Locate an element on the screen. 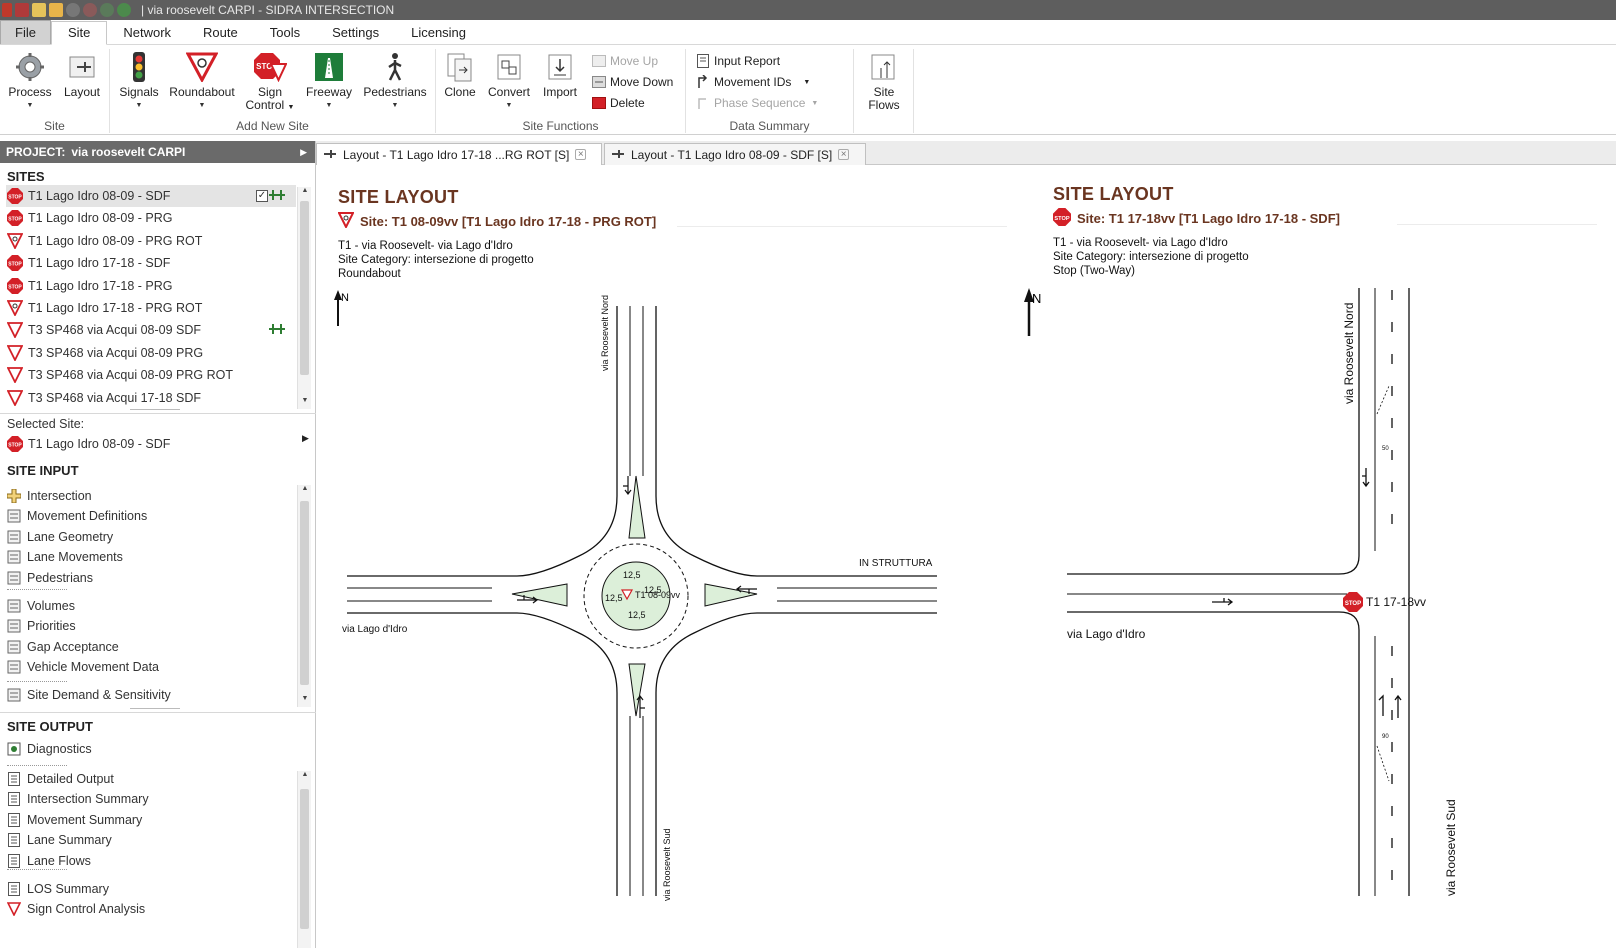  site-input-scrollbar: ▲ ▼ is located at coordinates (304, 596).